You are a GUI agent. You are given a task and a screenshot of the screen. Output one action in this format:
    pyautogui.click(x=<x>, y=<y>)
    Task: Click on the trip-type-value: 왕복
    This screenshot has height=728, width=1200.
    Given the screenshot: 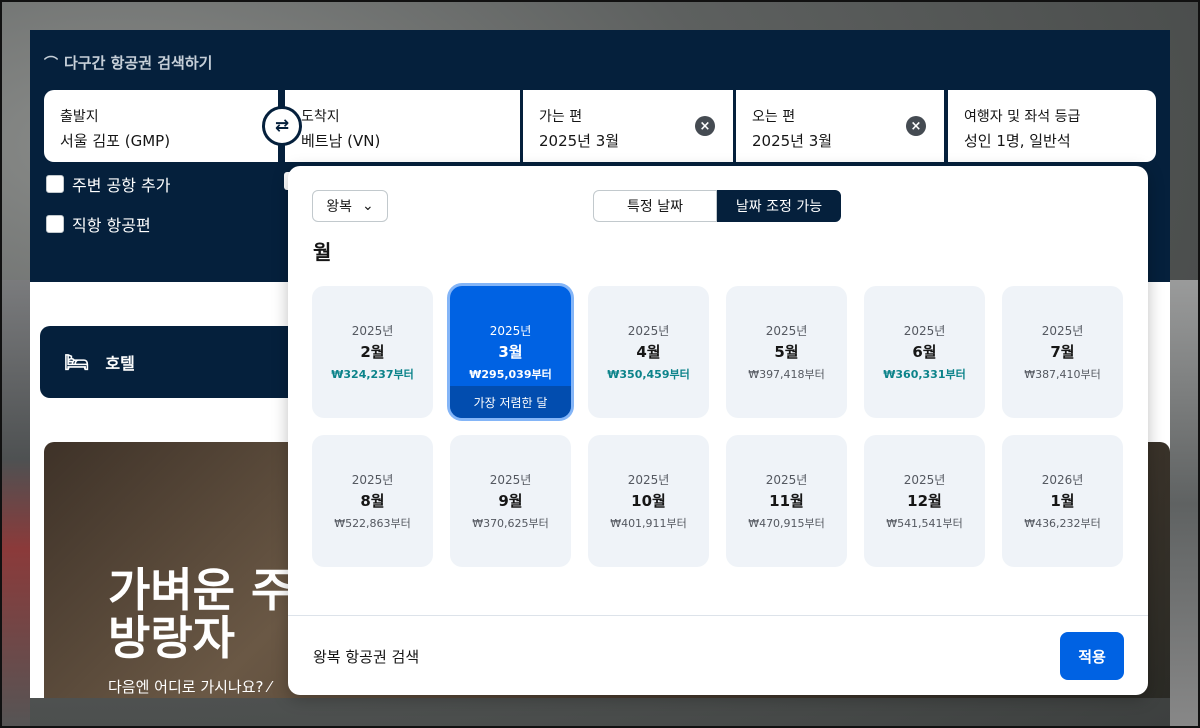 What is the action you would take?
    pyautogui.click(x=339, y=207)
    